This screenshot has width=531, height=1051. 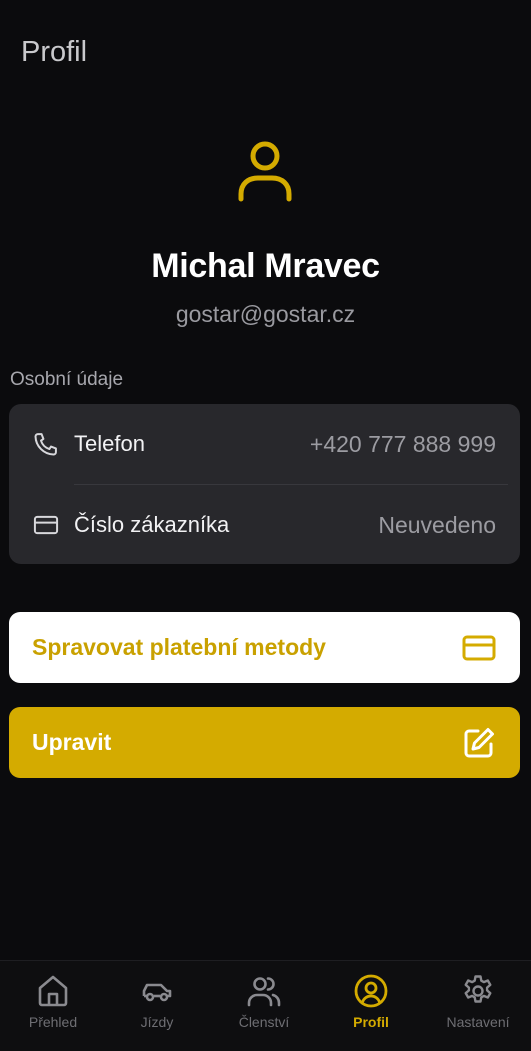 I want to click on nav-label-membership: Členství, so click(x=264, y=1022).